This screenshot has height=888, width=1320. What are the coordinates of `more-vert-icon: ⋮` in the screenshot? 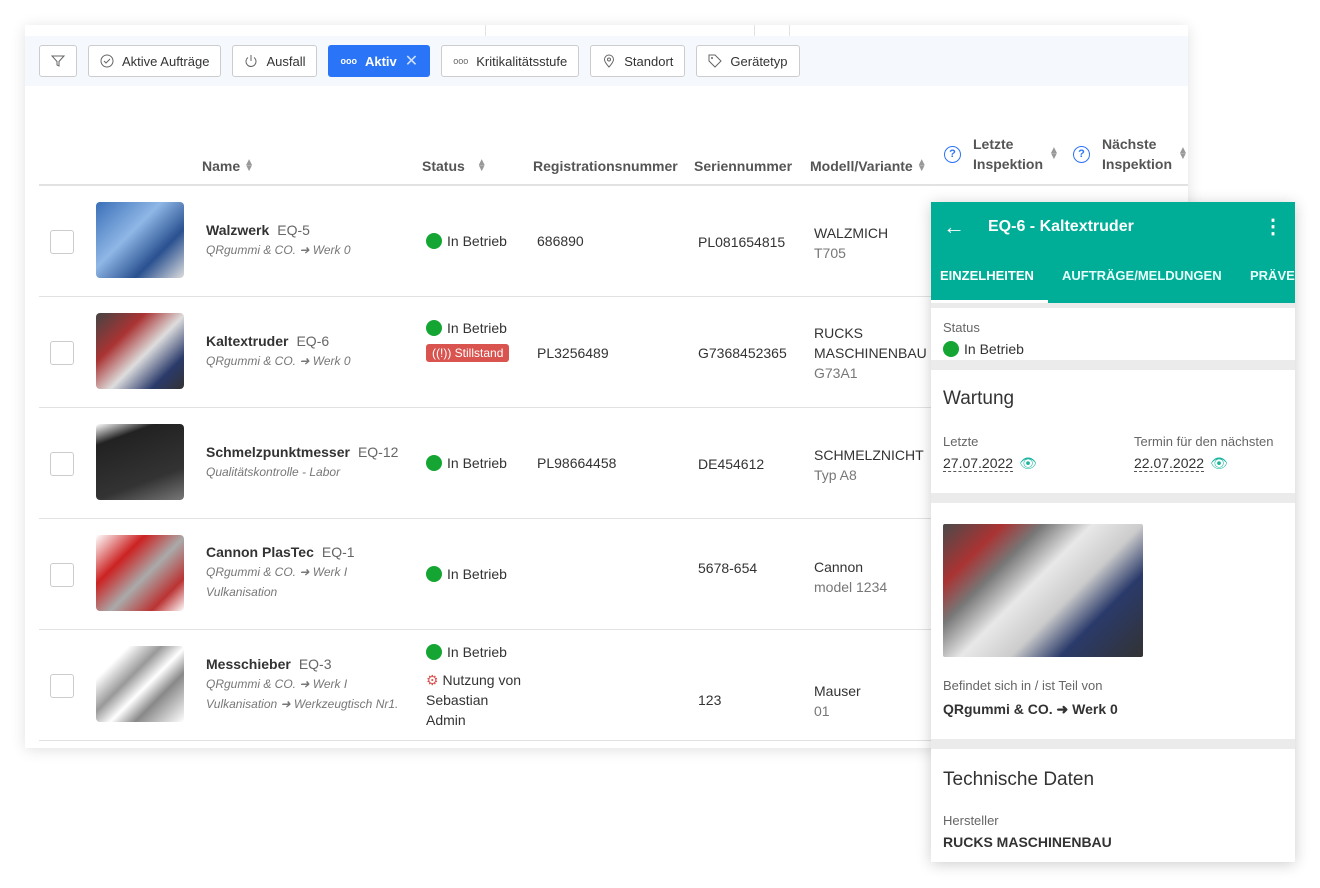 It's located at (1273, 226).